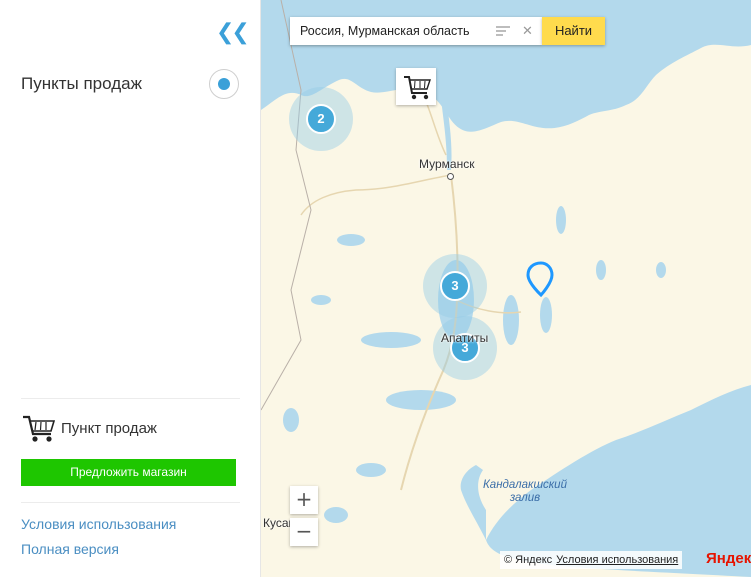 The height and width of the screenshot is (577, 751). Describe the element at coordinates (525, 491) in the screenshot. I see `water-label-kandalaksha: Кандалакшский залив` at that location.